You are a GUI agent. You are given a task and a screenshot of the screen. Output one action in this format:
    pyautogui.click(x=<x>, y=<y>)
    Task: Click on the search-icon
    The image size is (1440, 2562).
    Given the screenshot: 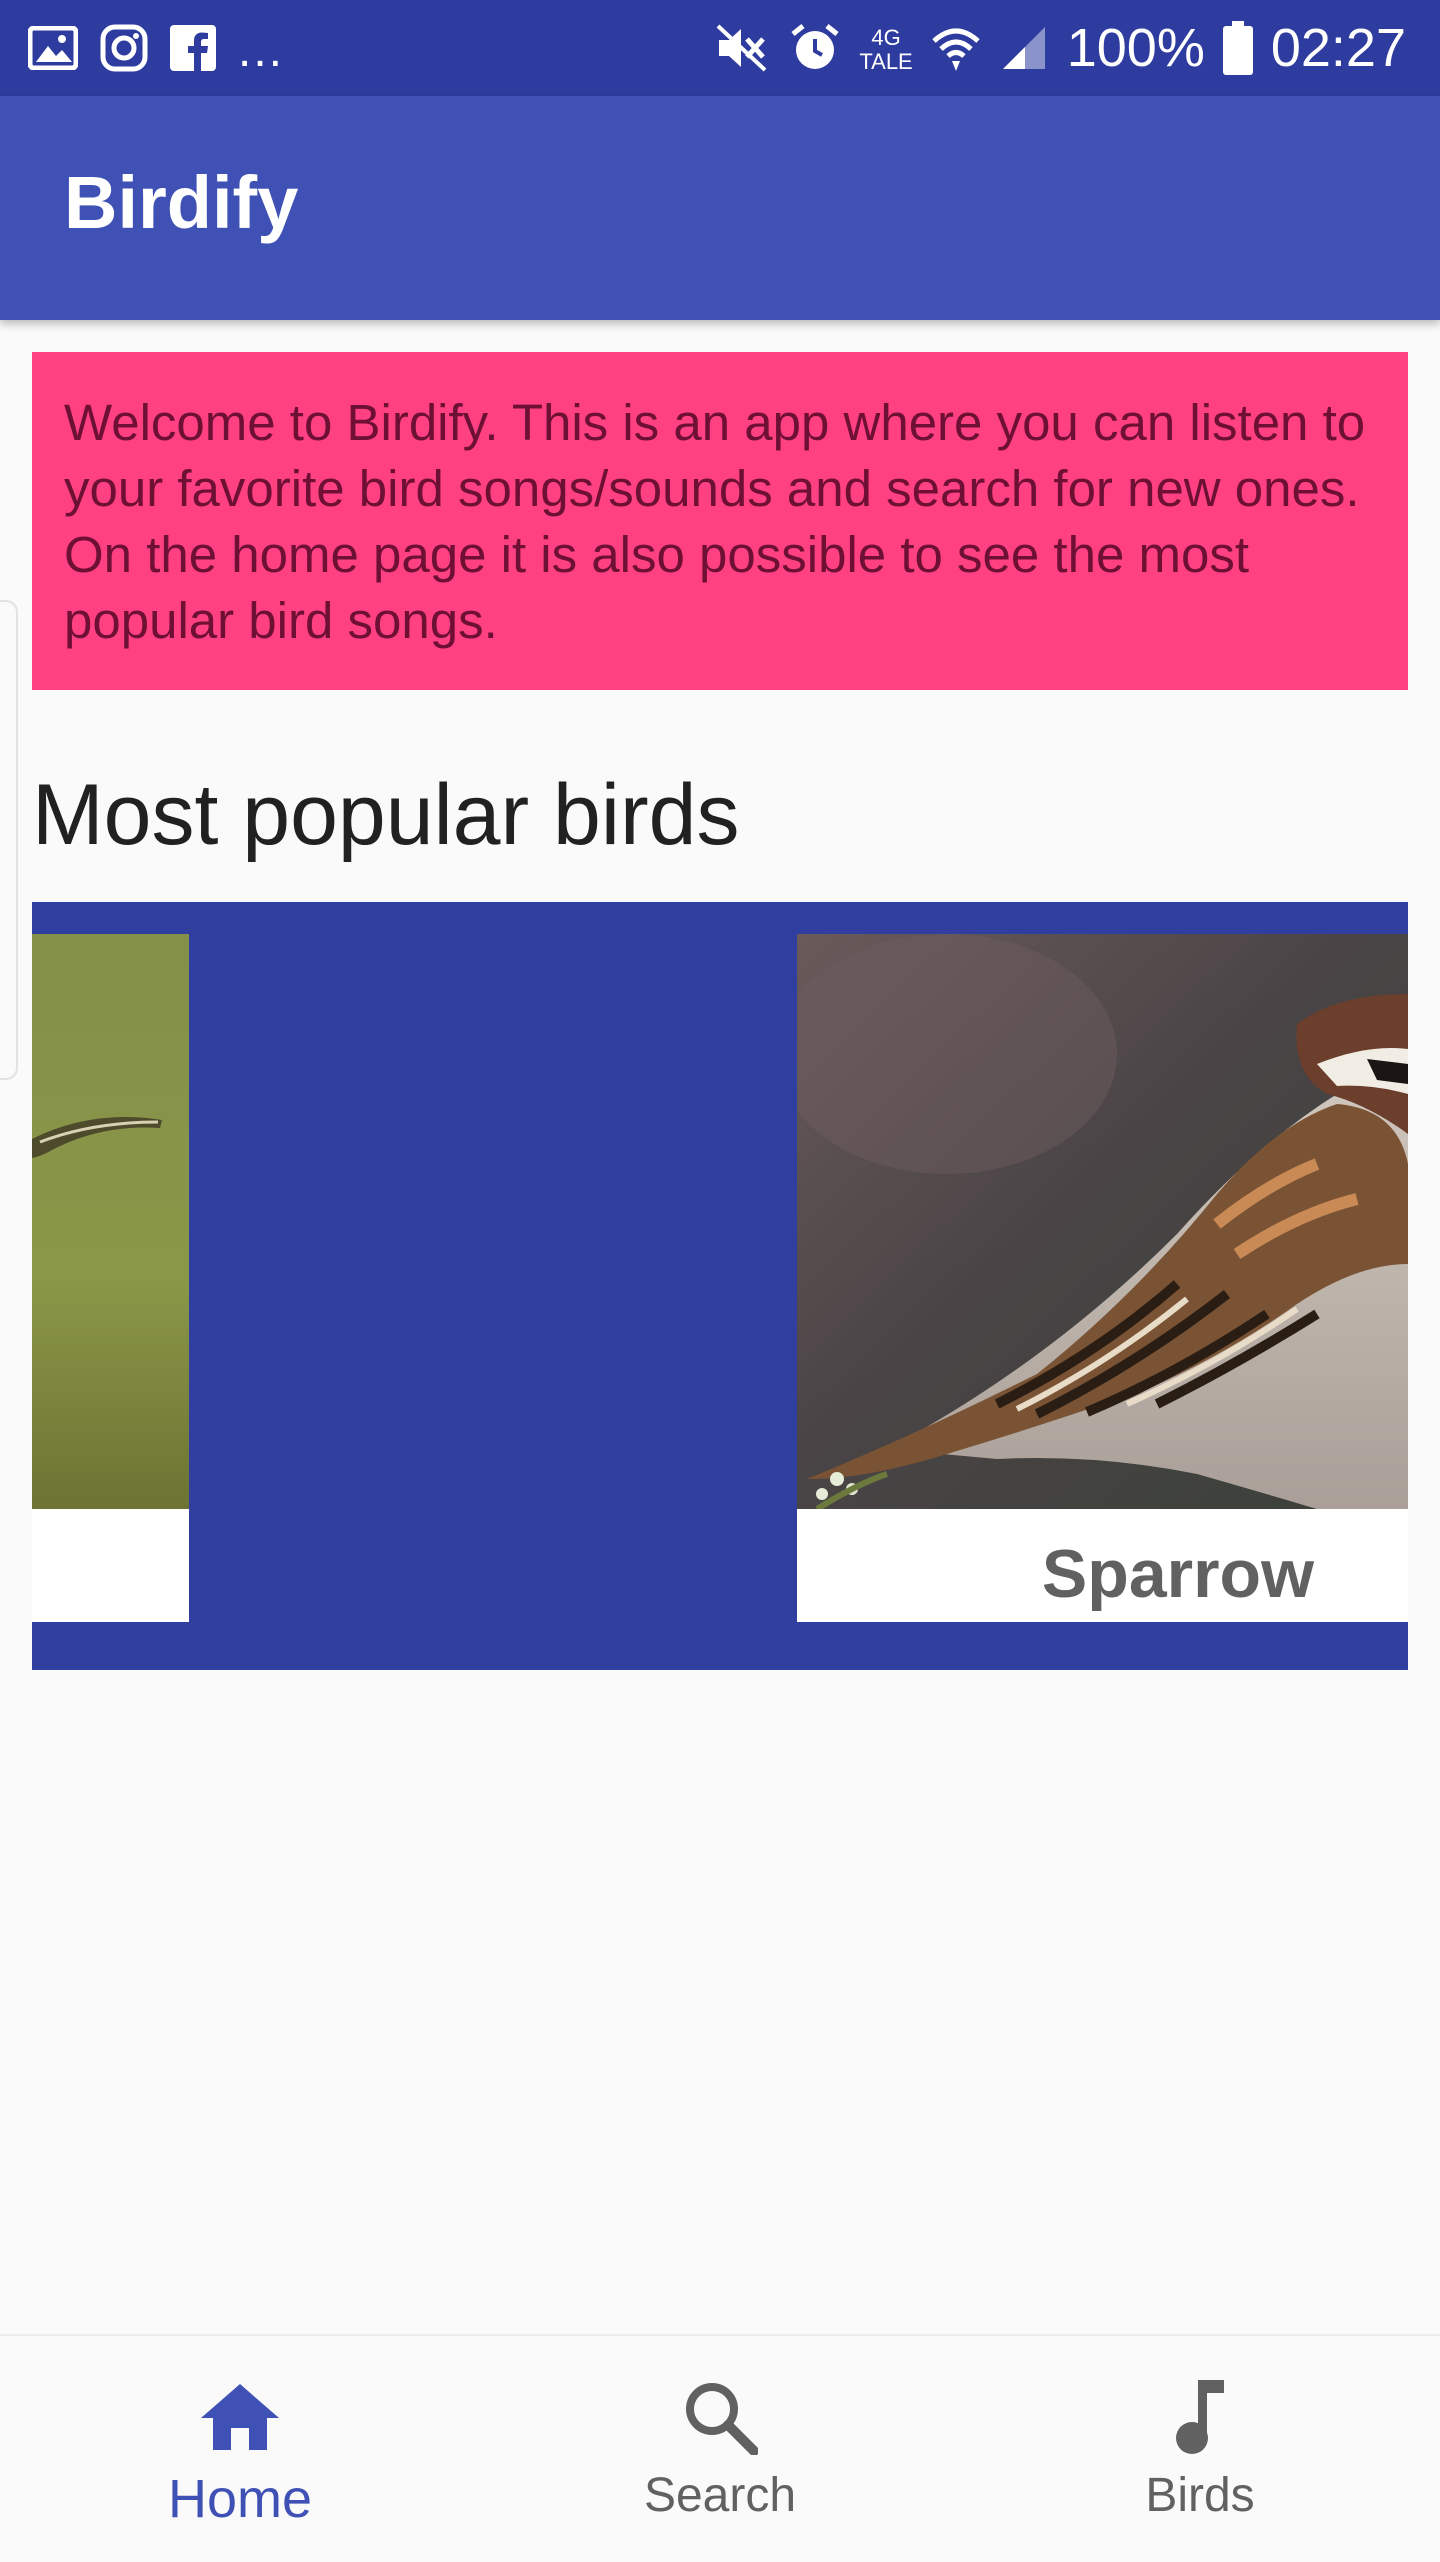 What is the action you would take?
    pyautogui.click(x=720, y=2417)
    